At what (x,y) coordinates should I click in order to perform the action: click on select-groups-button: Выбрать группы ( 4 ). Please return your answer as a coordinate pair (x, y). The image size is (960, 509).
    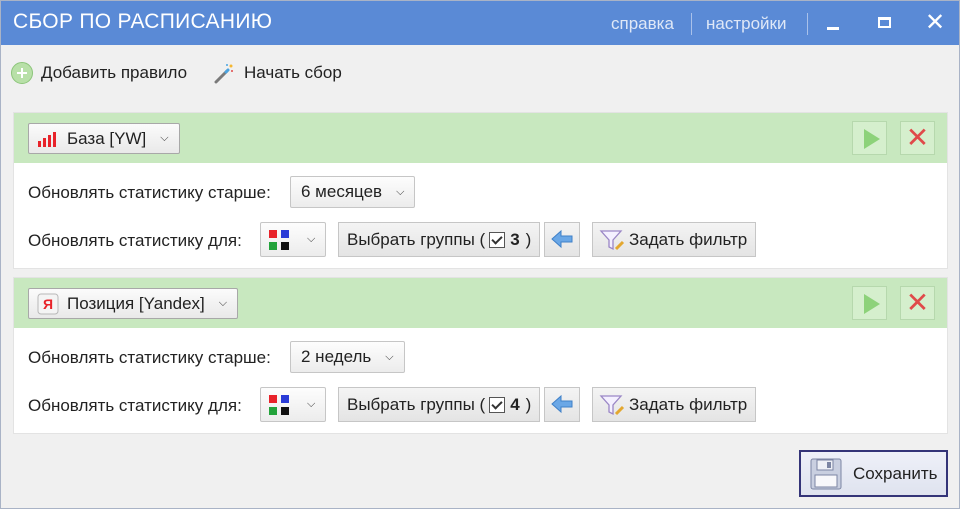
    Looking at the image, I should click on (439, 404).